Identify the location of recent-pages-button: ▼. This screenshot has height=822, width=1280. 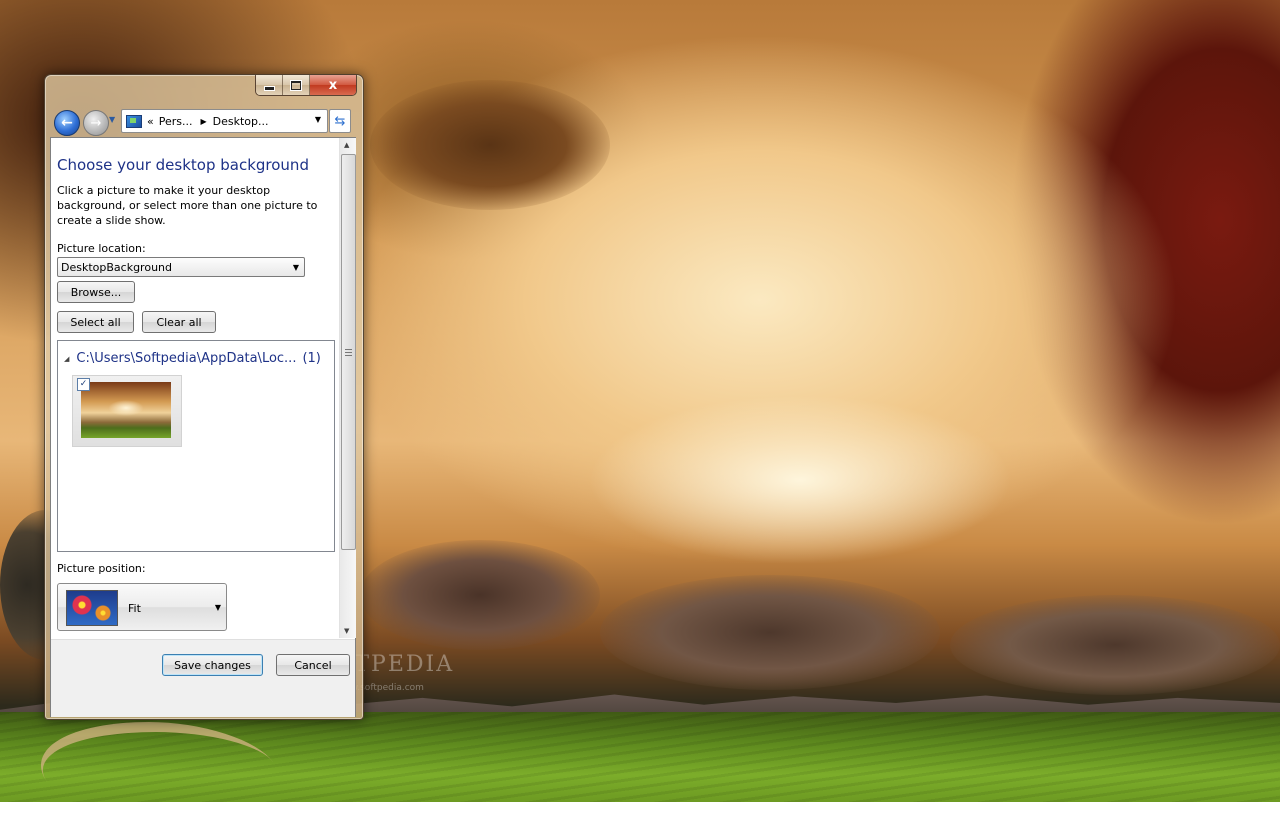
(114, 121).